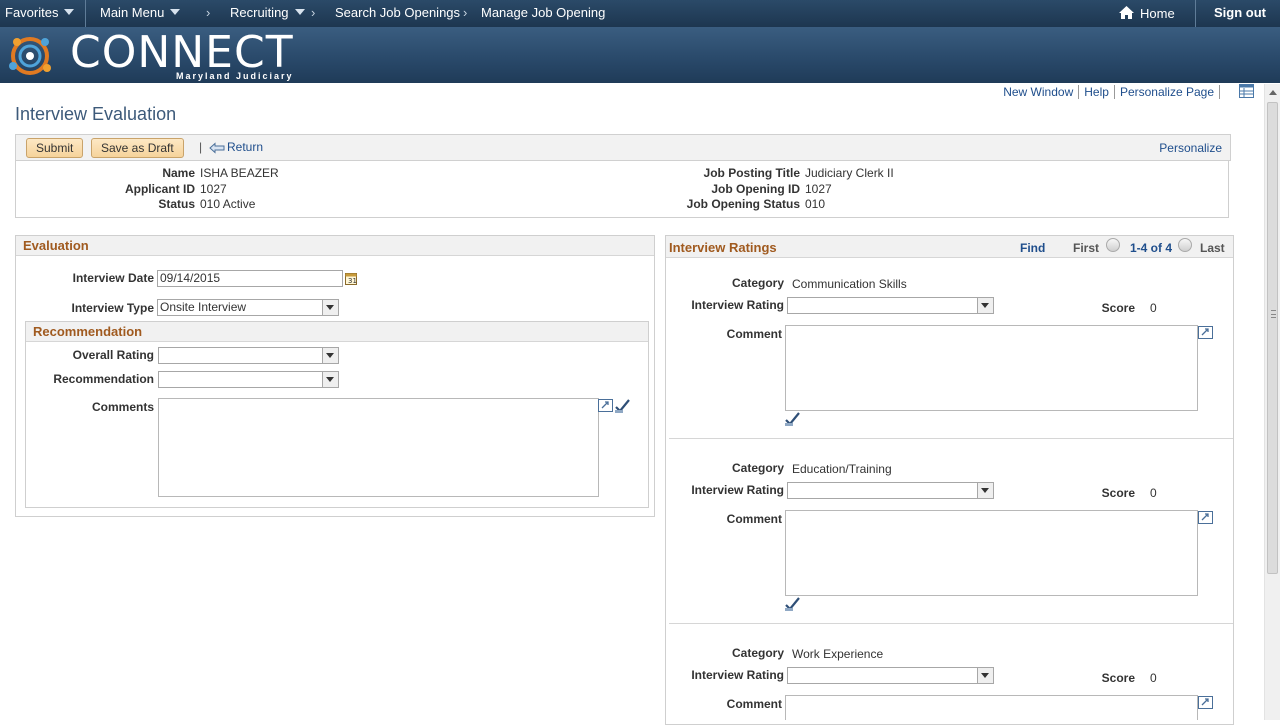 The image size is (1280, 725). I want to click on personalize-page-link: Personalize Page, so click(1167, 92).